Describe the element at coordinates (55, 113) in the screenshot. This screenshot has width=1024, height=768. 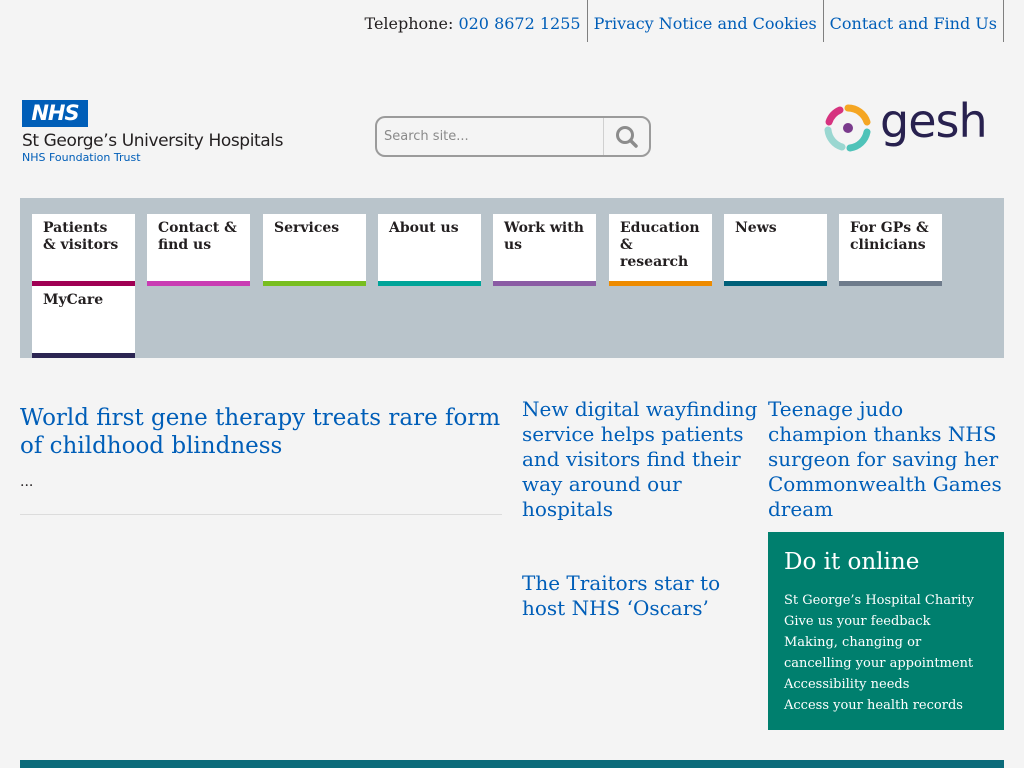
I see `nhs-logo-badge: NHS` at that location.